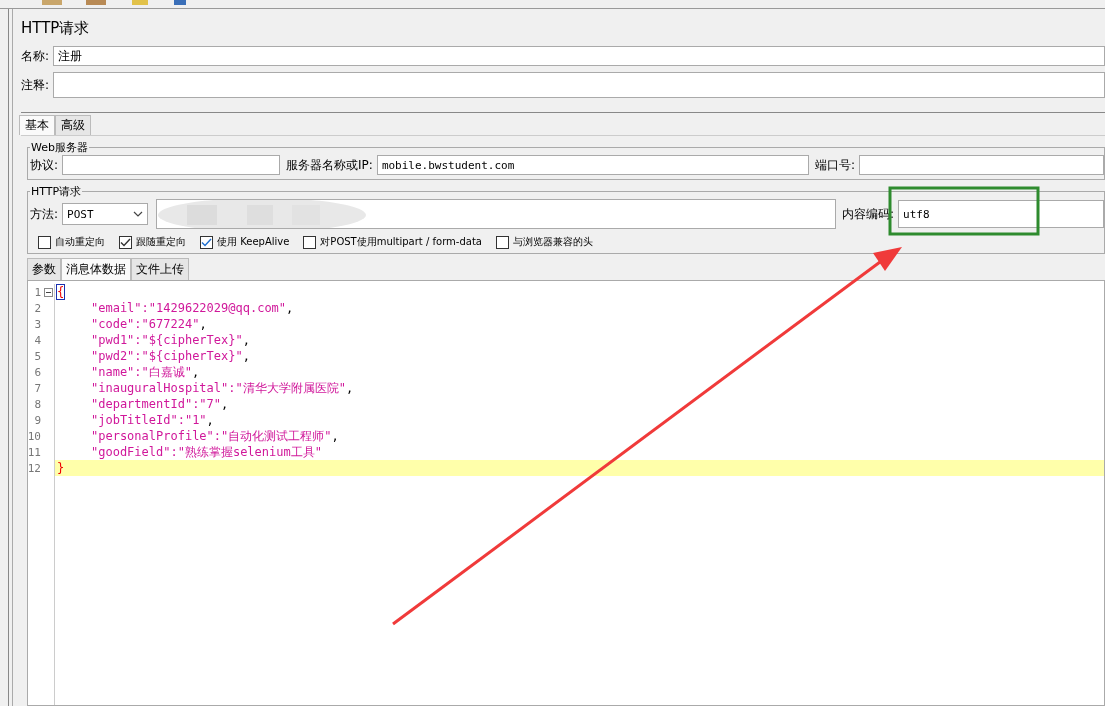 This screenshot has width=1105, height=706. I want to click on code-text: "departmentId":"7", so click(156, 404).